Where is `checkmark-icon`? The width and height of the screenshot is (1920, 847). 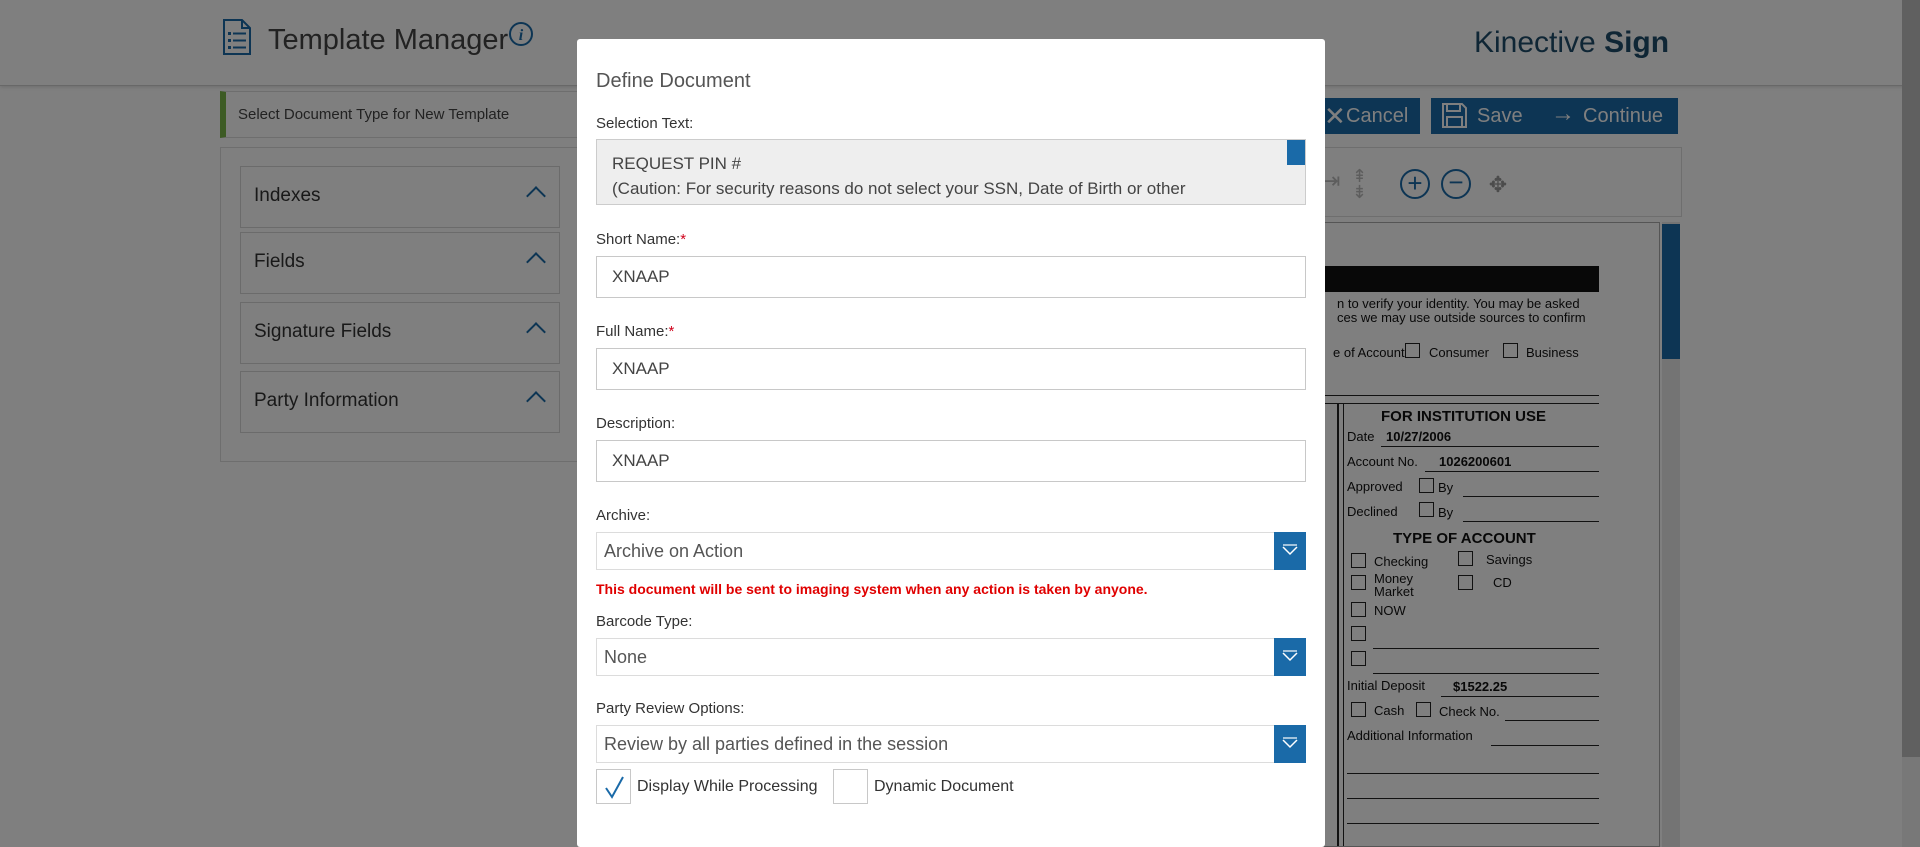 checkmark-icon is located at coordinates (614, 787).